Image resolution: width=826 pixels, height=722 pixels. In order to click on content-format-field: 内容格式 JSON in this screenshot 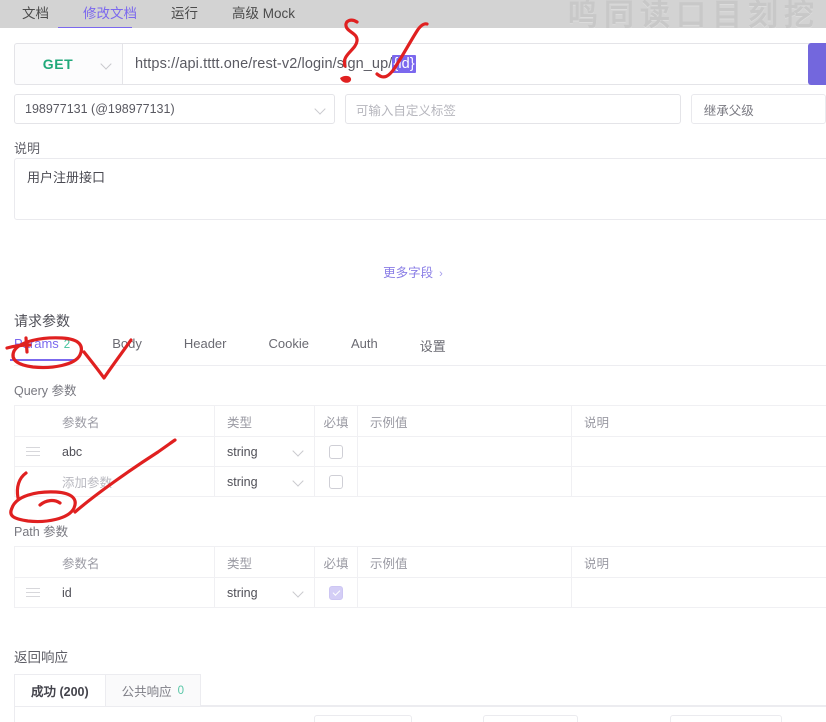, I will do `click(697, 718)`.